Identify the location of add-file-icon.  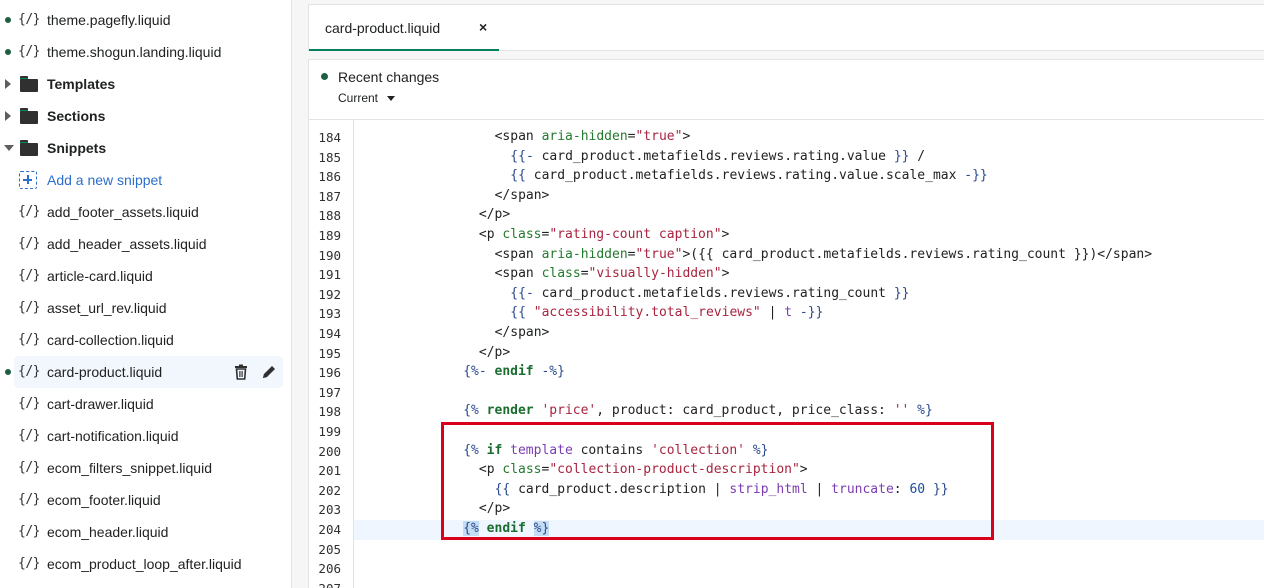
(28, 180).